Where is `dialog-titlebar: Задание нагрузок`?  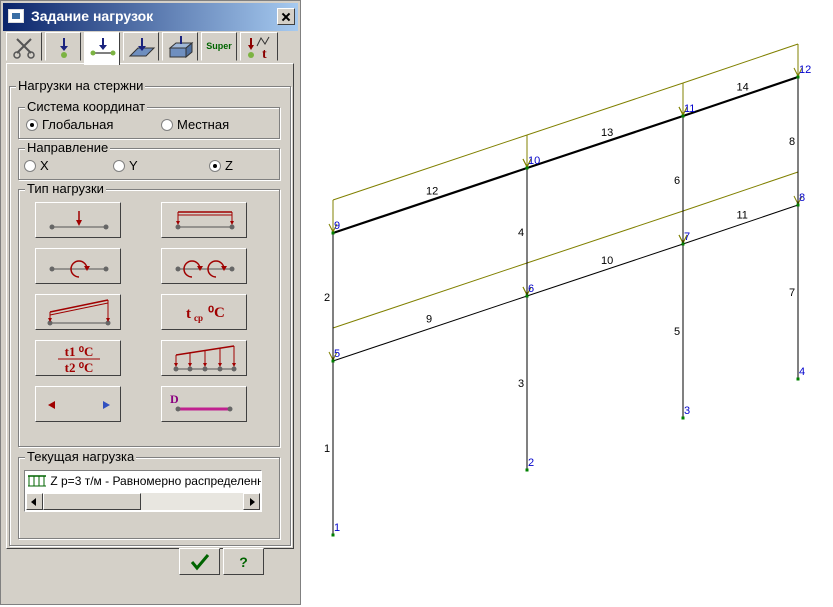 dialog-titlebar: Задание нагрузок is located at coordinates (150, 17).